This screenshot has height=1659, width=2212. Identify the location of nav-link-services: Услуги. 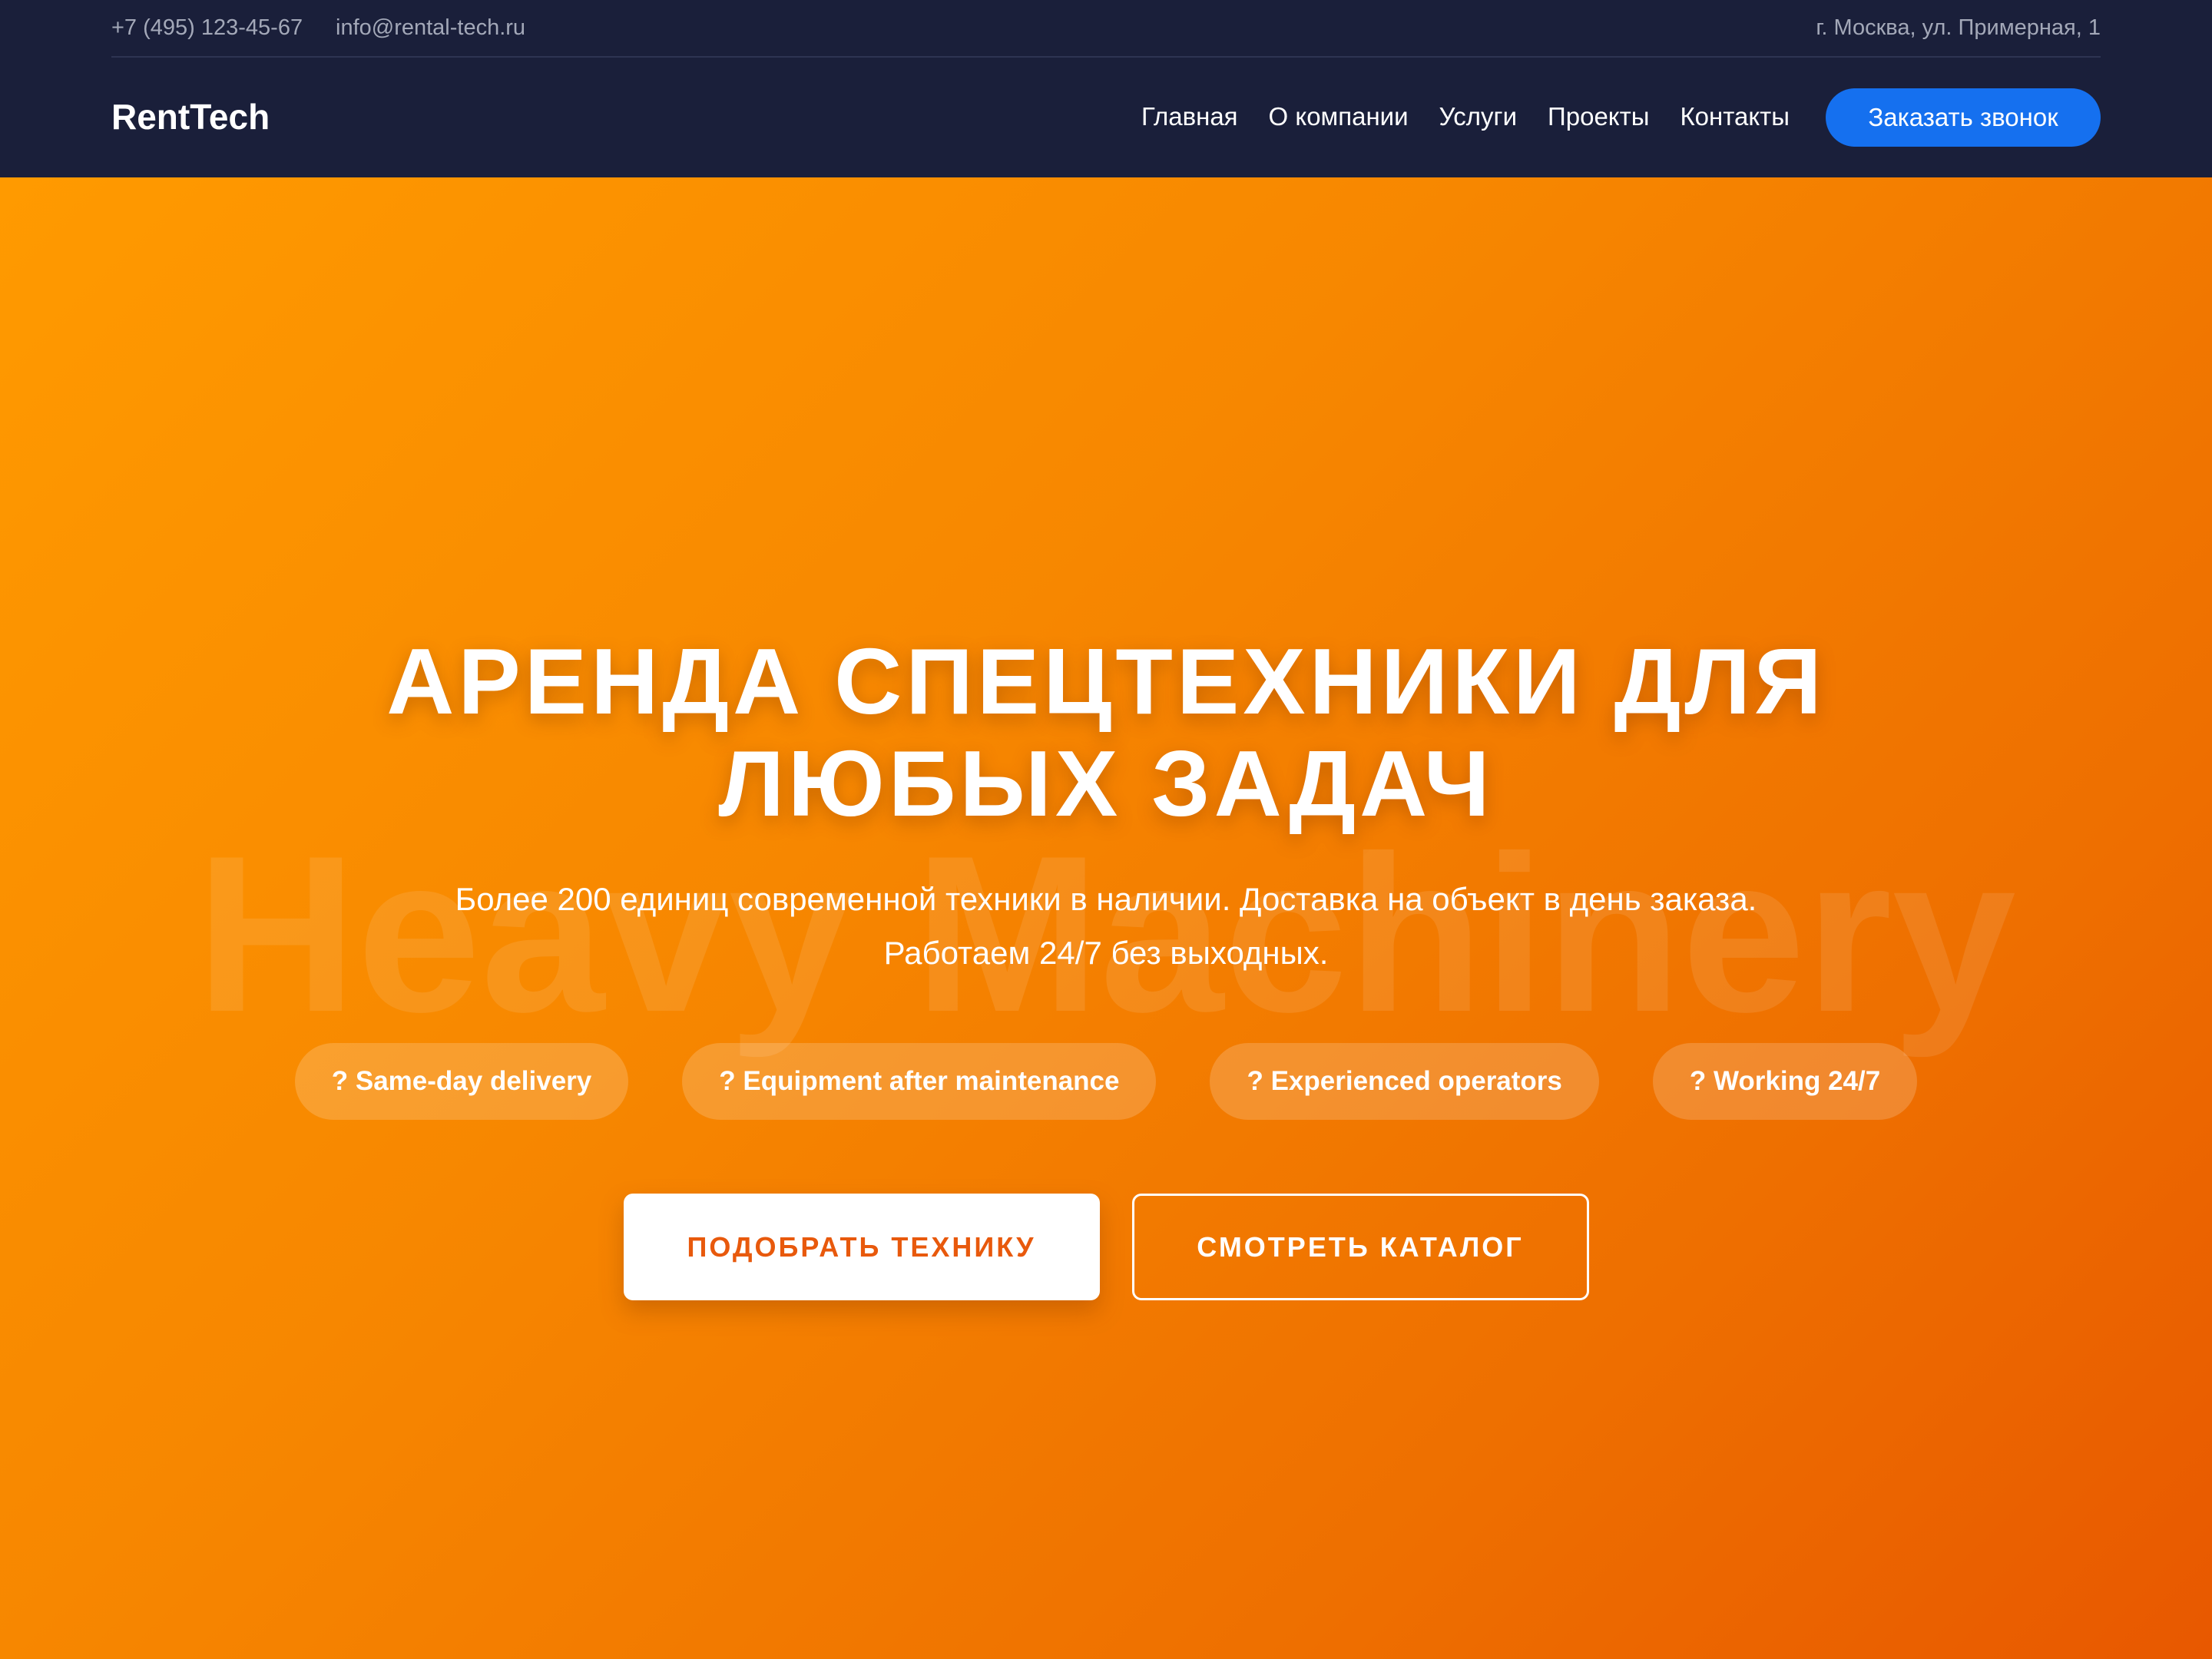
(1478, 117).